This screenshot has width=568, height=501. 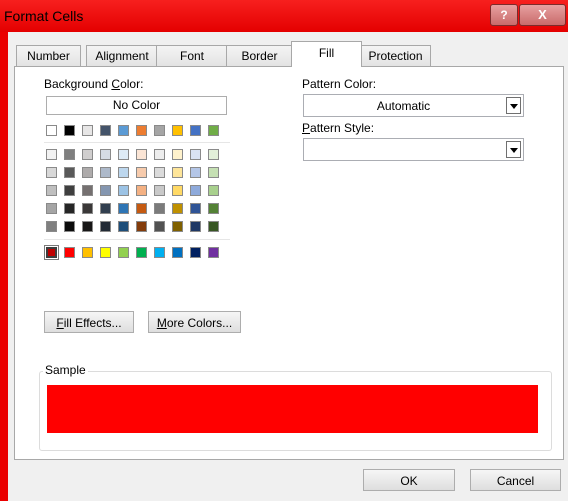 I want to click on tab-fill: Fill, so click(x=326, y=54).